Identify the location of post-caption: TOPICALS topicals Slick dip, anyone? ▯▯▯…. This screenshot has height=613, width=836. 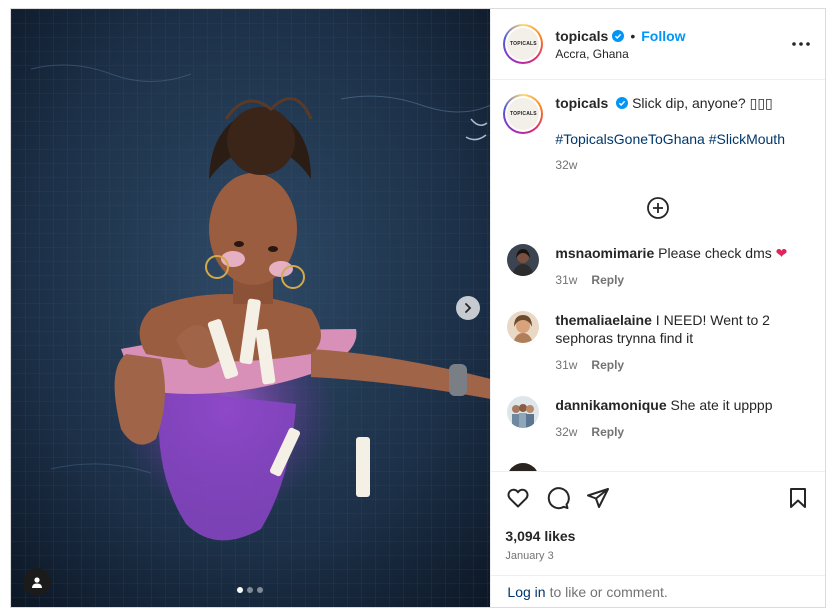
(658, 127).